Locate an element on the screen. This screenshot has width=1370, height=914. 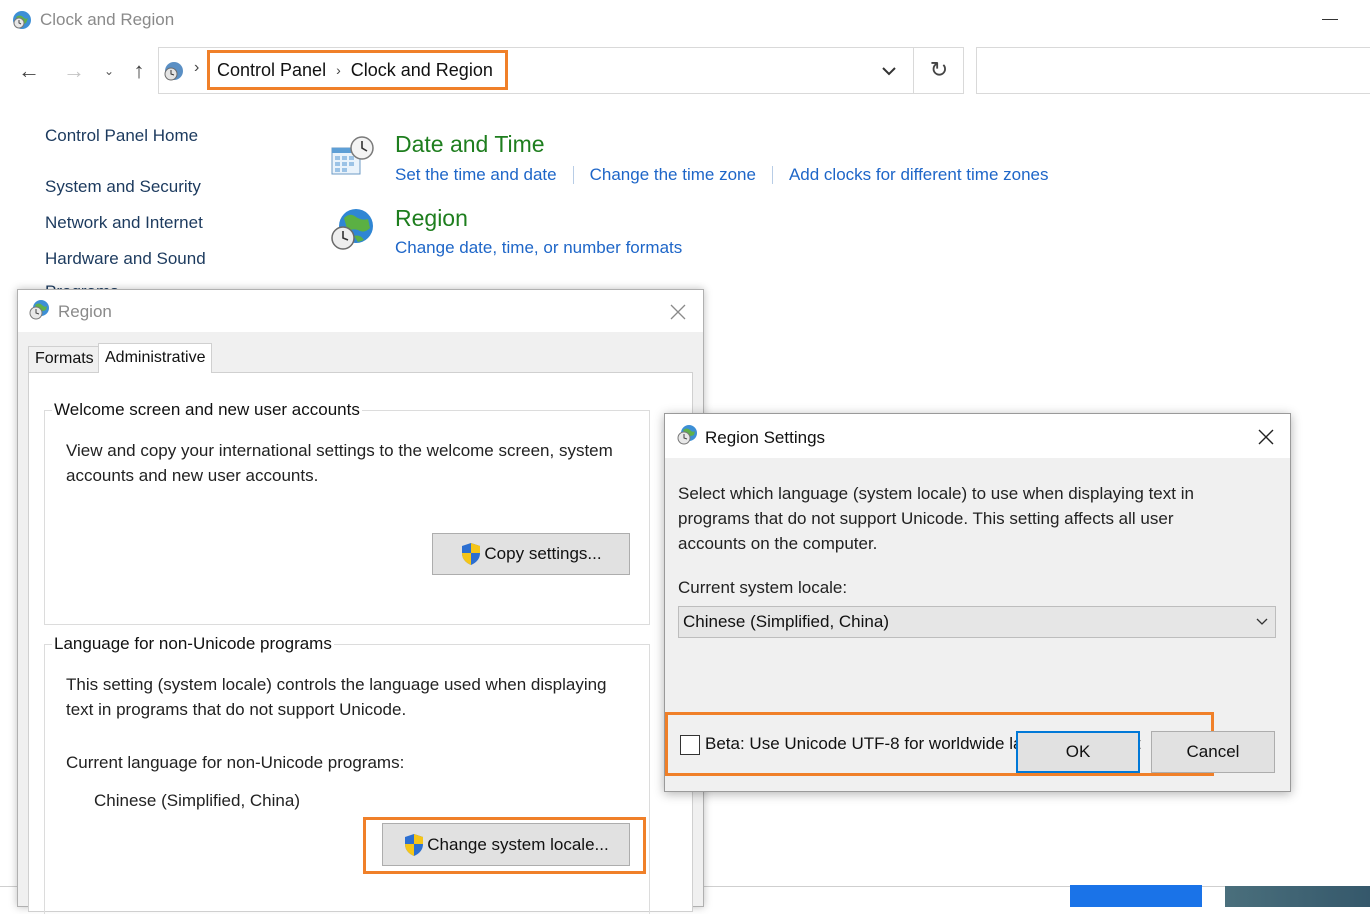
sidebar-item-hardware-and-sound: Hardware and Sound is located at coordinates (125, 259).